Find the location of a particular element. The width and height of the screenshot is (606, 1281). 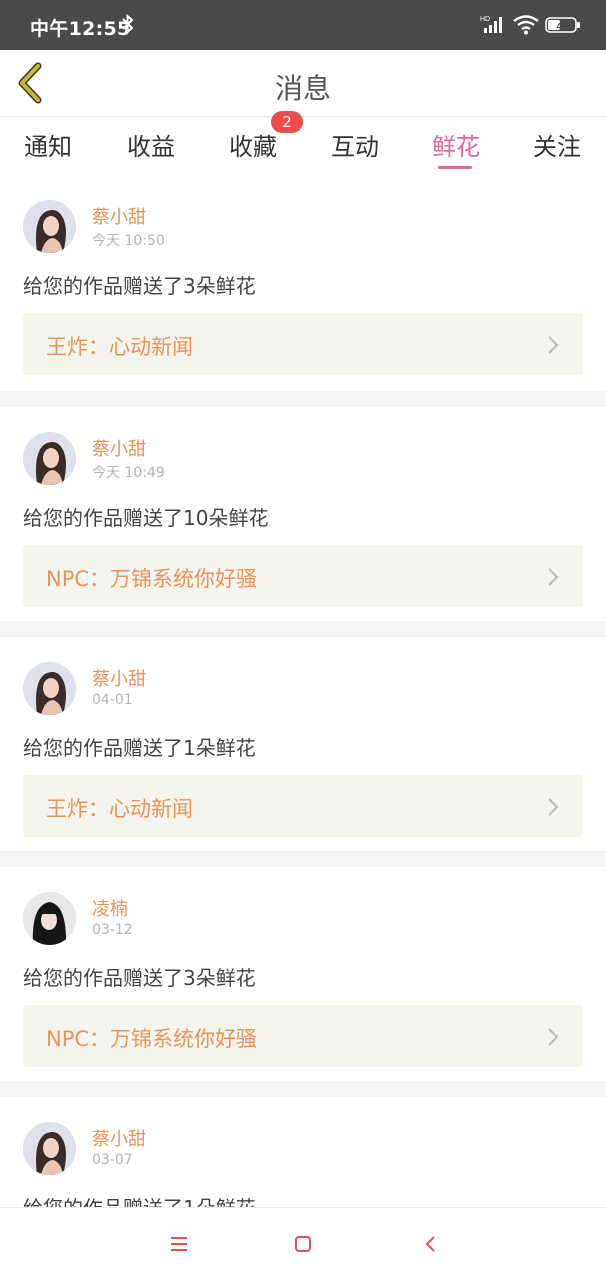

page-title: 消息 is located at coordinates (302, 88).